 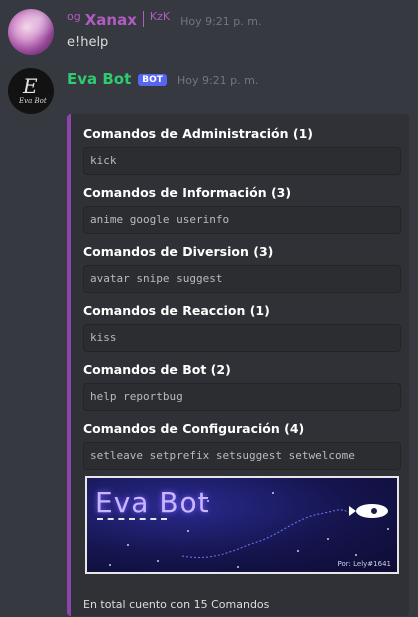 I want to click on field-value-diversion: avatar snipe suggest, so click(x=242, y=279).